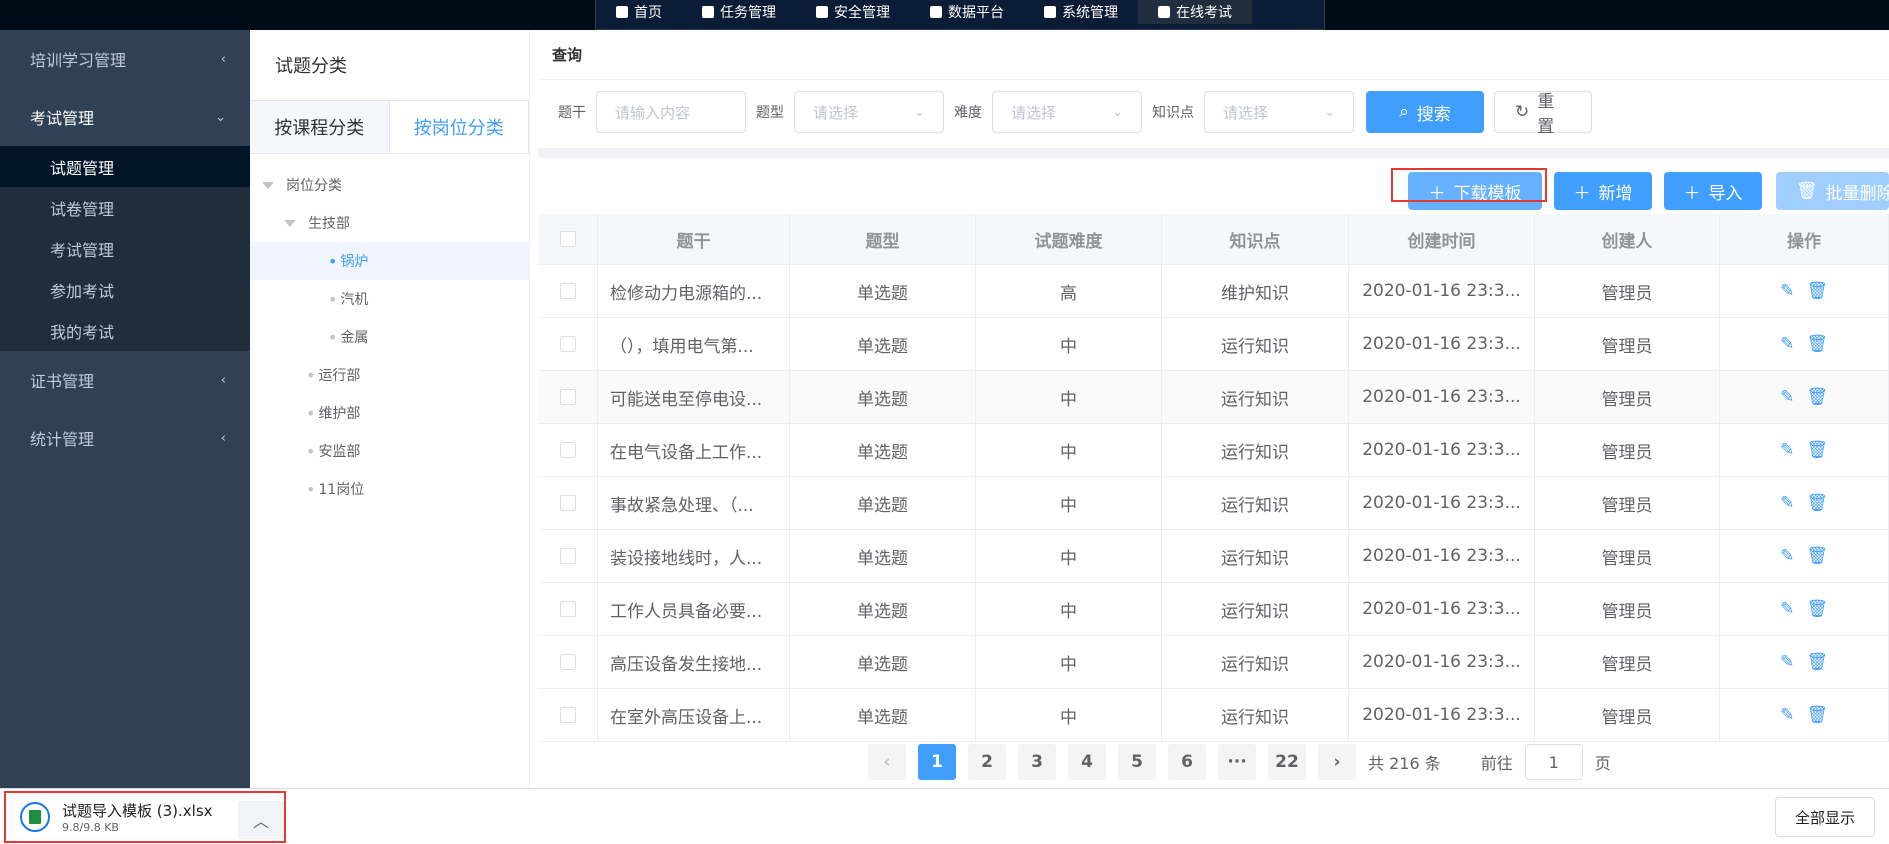 Image resolution: width=1889 pixels, height=844 pixels. Describe the element at coordinates (937, 762) in the screenshot. I see `page-button: 1` at that location.